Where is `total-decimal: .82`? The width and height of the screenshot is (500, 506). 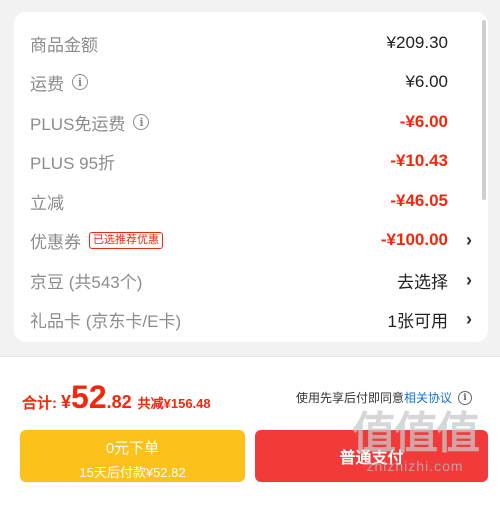
total-decimal: .82 is located at coordinates (119, 402).